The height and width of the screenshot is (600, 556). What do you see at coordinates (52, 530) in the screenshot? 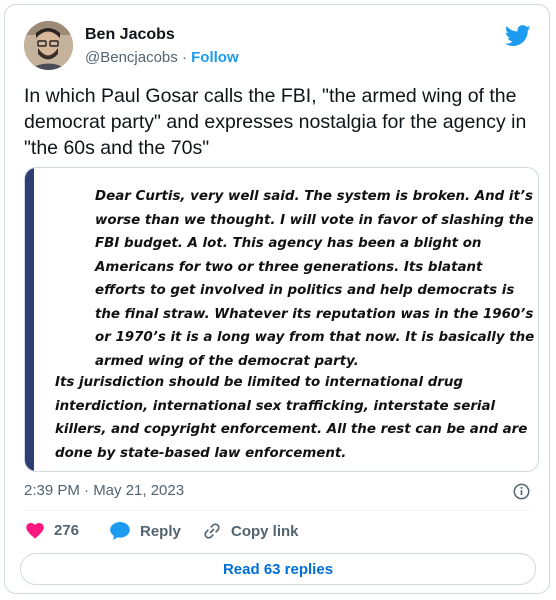
I see `like-button: 276` at bounding box center [52, 530].